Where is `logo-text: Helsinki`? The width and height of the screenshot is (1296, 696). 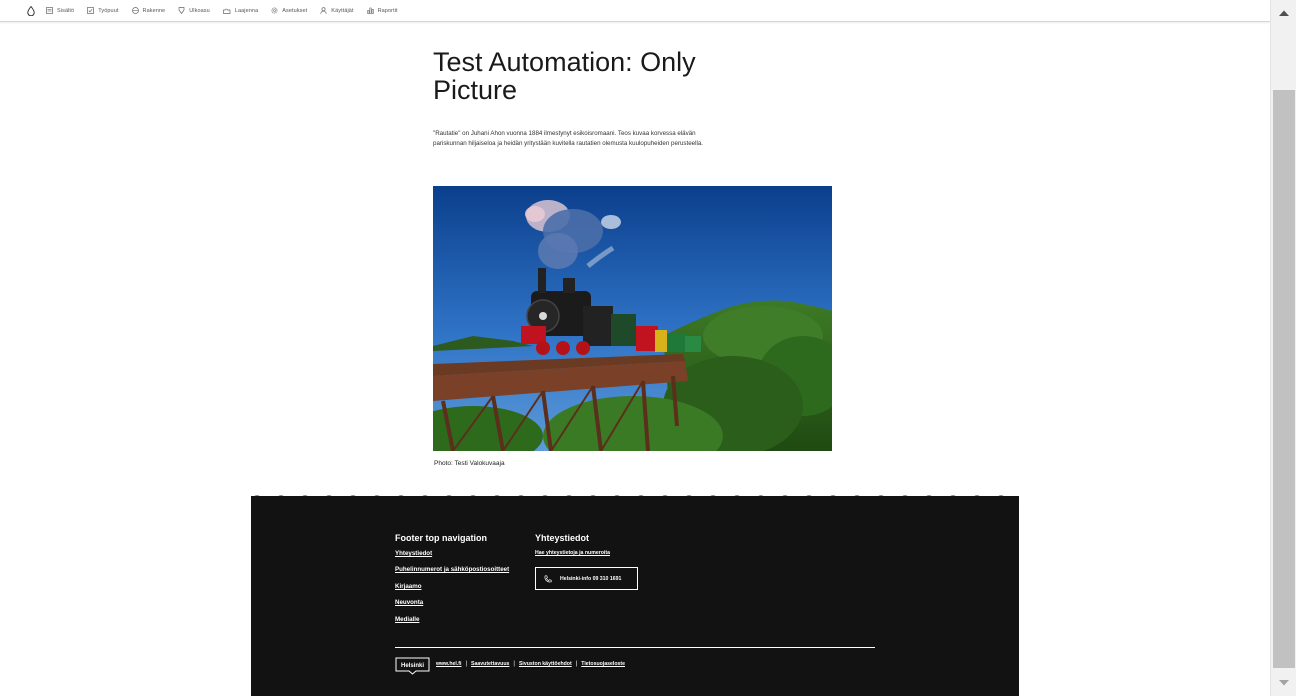
logo-text: Helsinki is located at coordinates (412, 666).